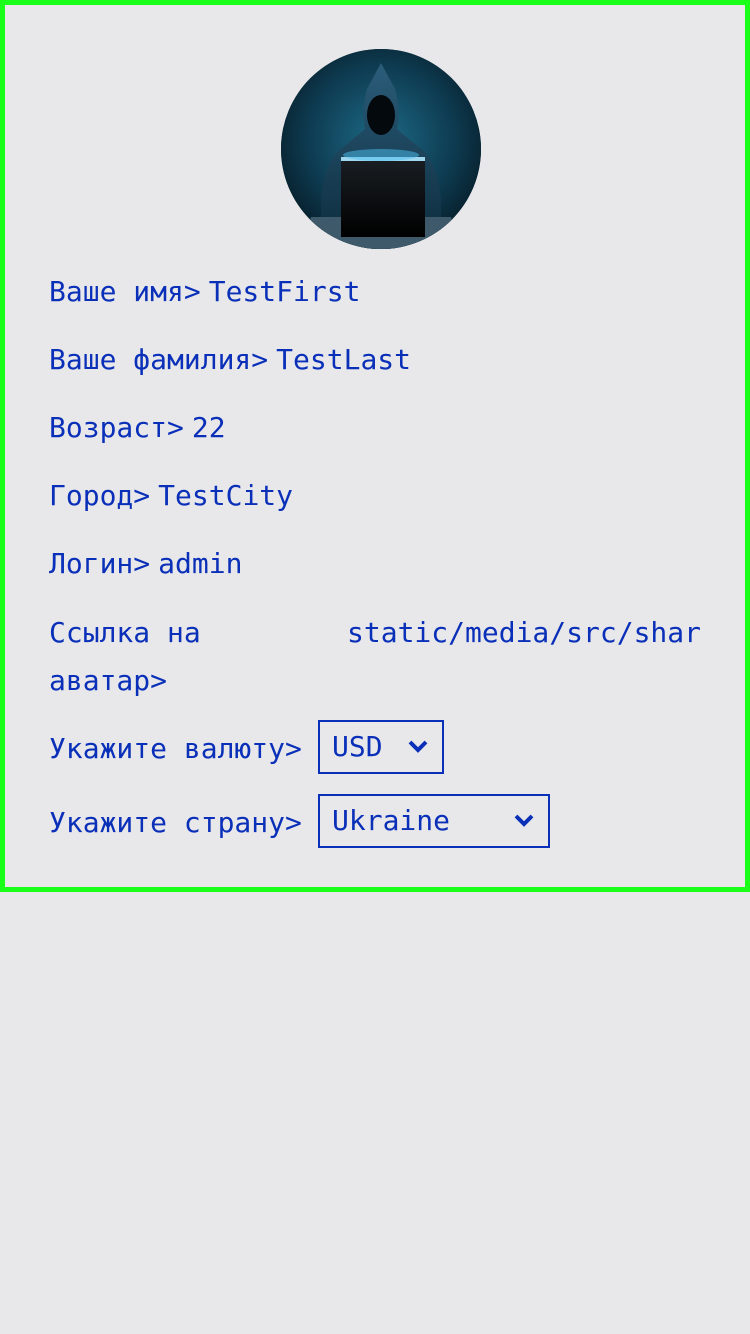 This screenshot has width=750, height=1334. Describe the element at coordinates (524, 632) in the screenshot. I see `avatar-link-value: static/media/src/shar` at that location.